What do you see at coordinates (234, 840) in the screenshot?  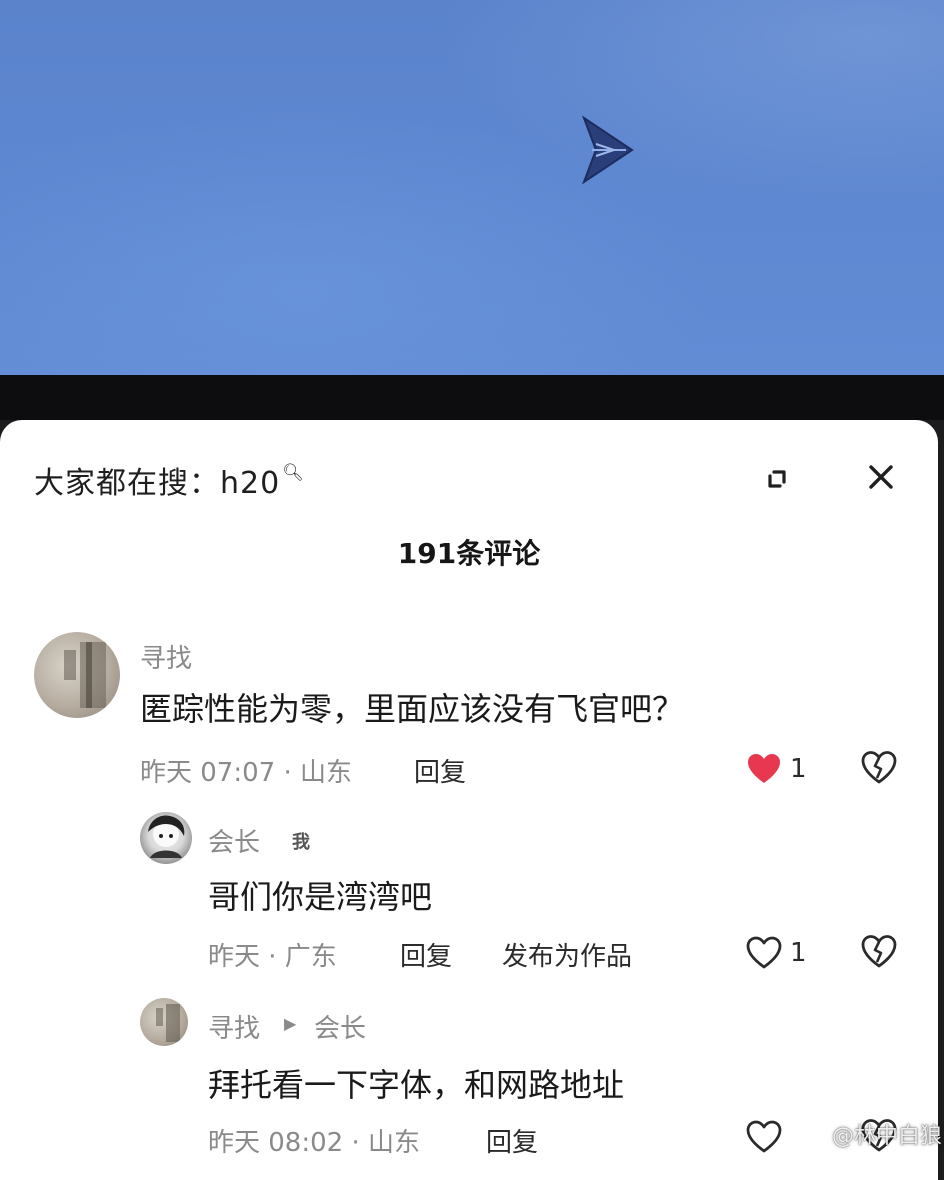 I see `reply-username: 会长` at bounding box center [234, 840].